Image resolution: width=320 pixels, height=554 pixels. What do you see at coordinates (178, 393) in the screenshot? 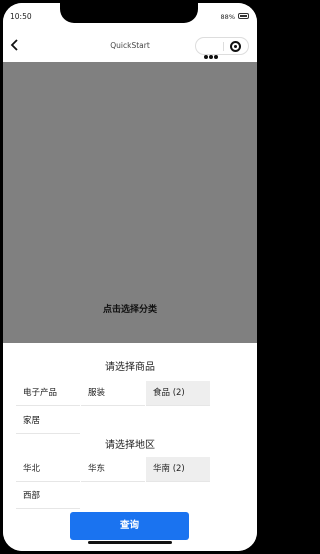
I see `goods-option-selected: 食品 (2)` at bounding box center [178, 393].